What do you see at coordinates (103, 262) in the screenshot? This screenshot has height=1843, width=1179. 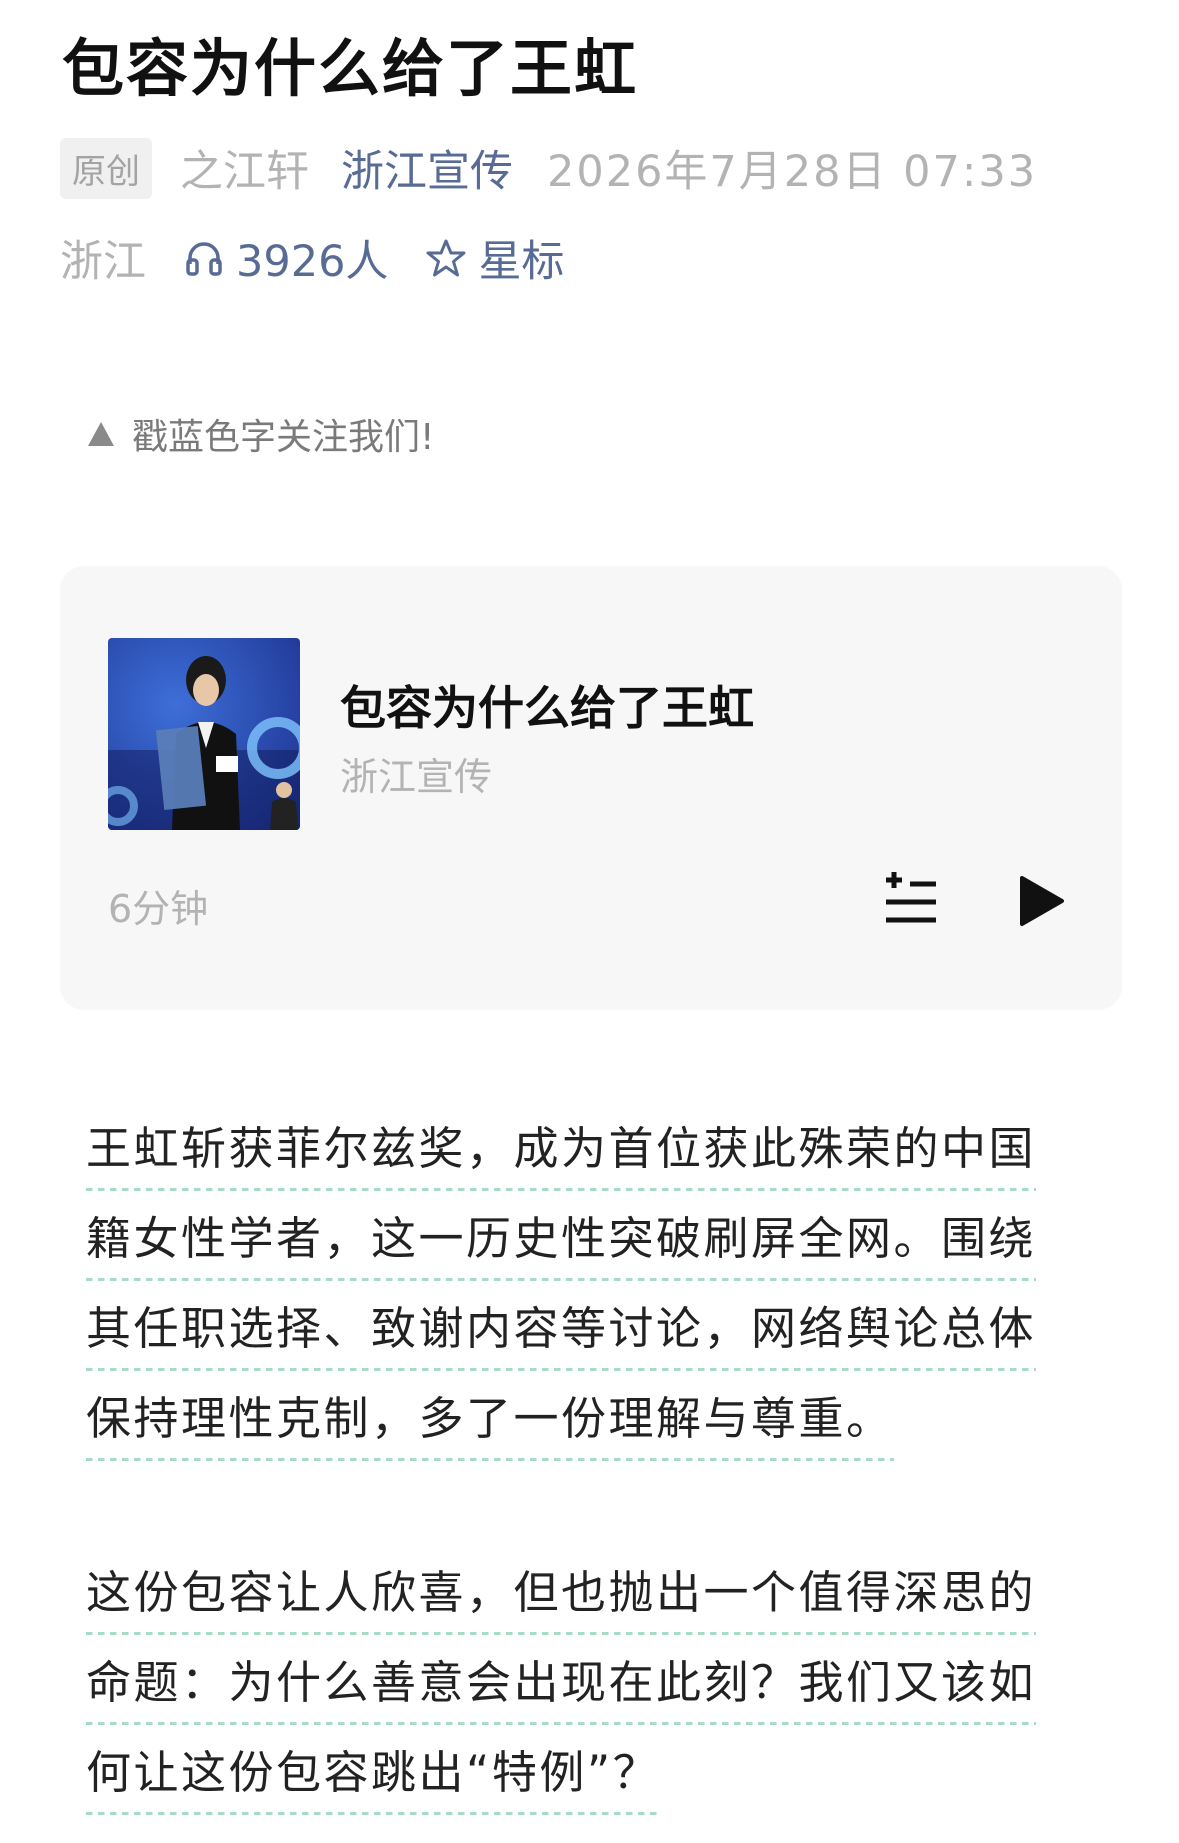 I see `region-label: 浙江` at bounding box center [103, 262].